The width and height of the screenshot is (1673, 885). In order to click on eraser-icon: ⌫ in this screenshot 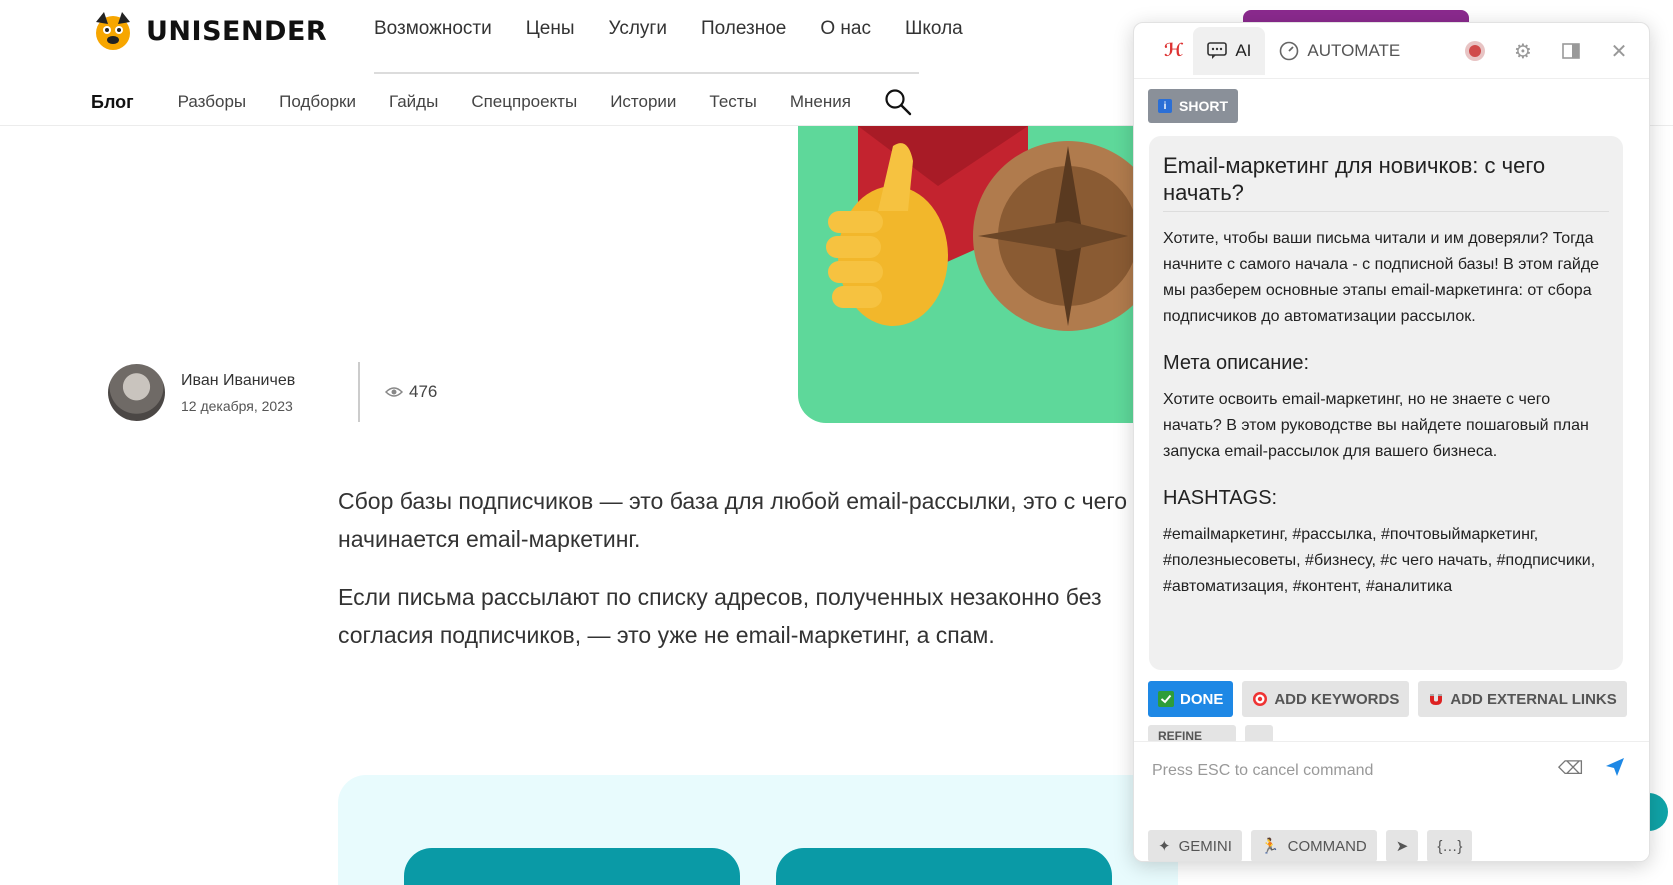, I will do `click(1570, 768)`.